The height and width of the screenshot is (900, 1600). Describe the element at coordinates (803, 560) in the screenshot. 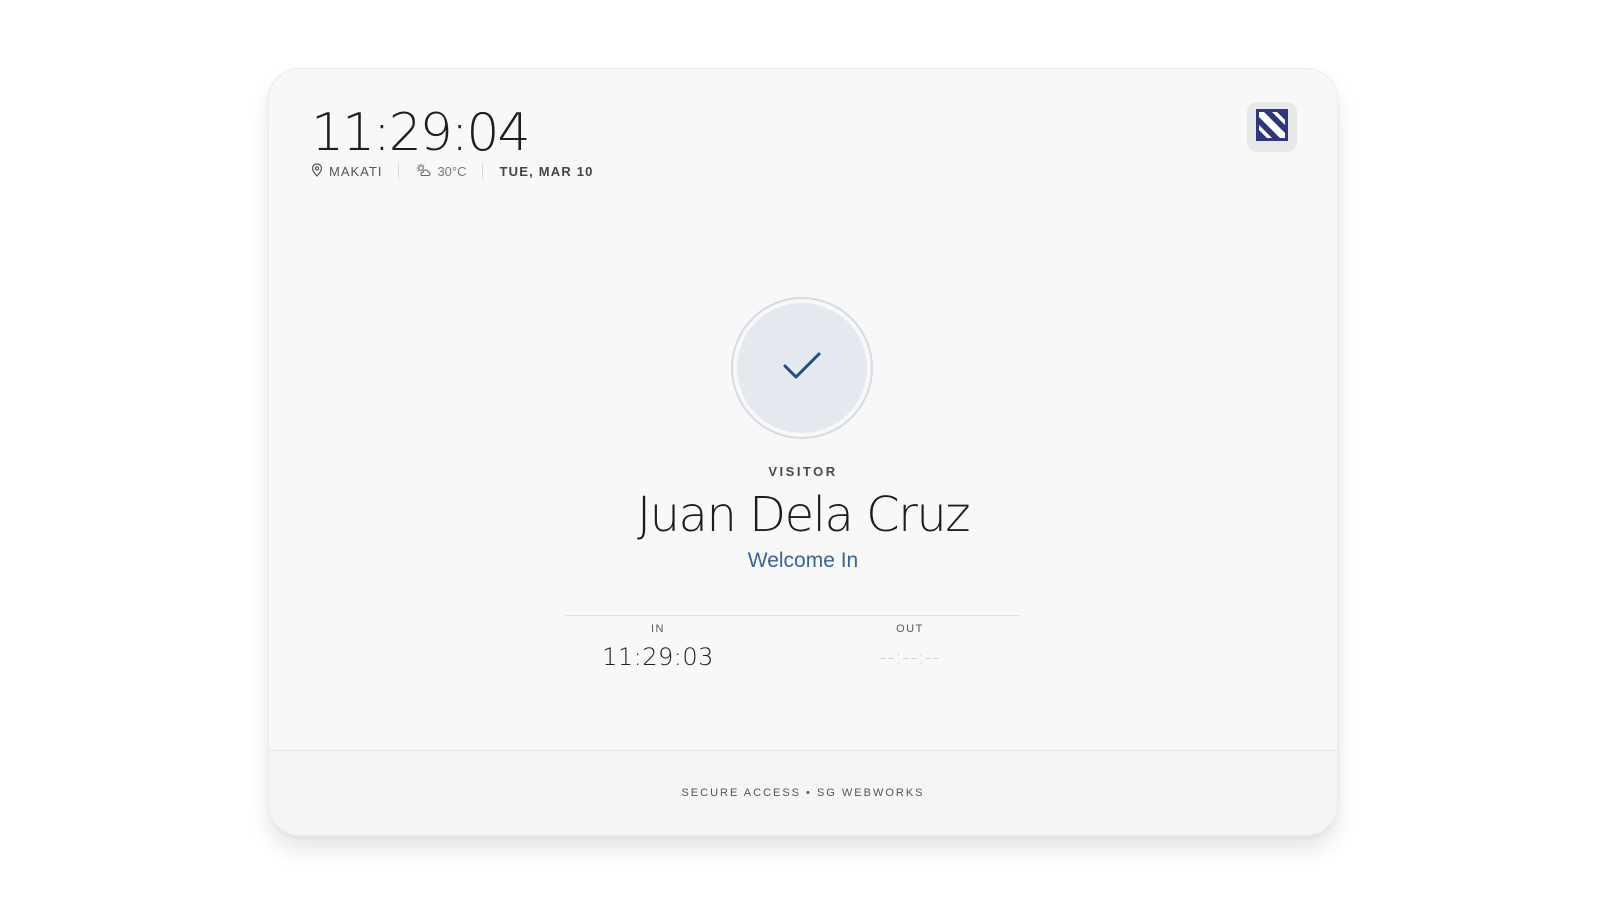

I see `greeting-message: Welcome In` at that location.